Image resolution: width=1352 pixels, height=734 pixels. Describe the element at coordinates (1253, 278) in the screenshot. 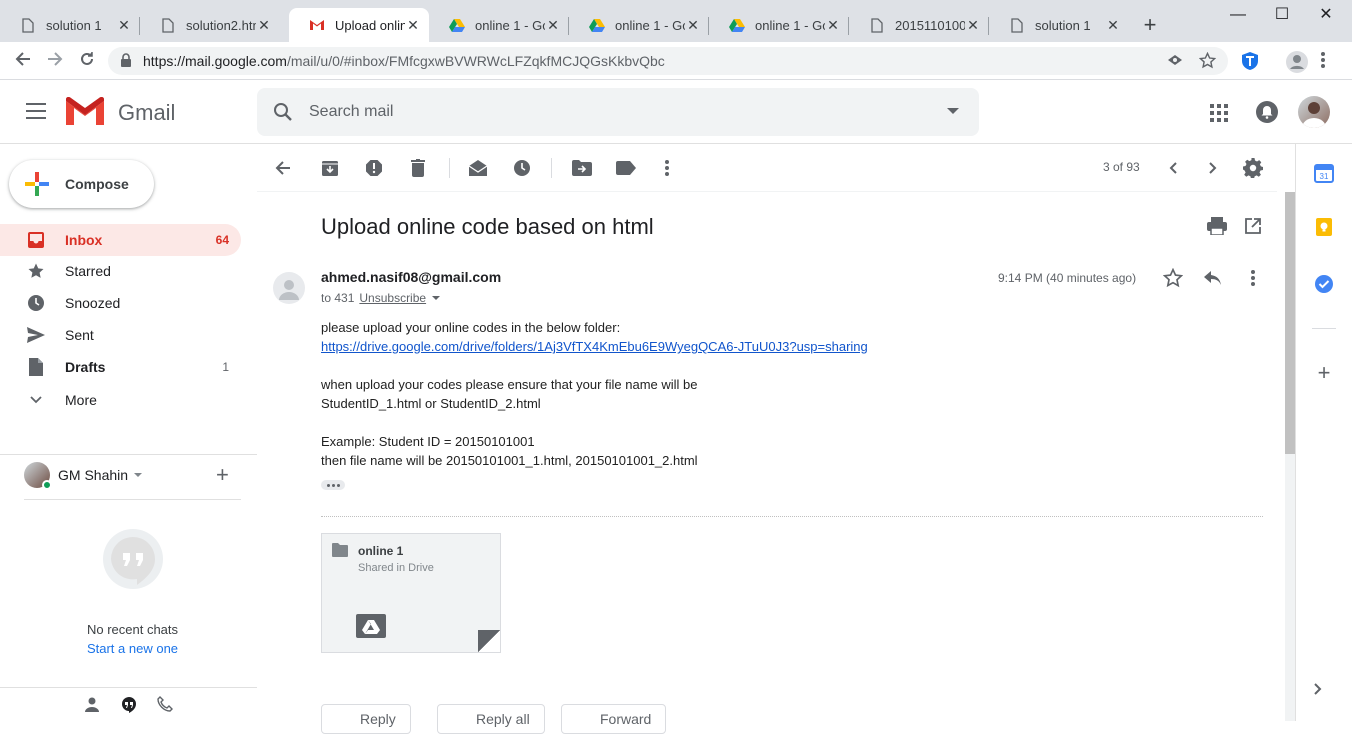

I see `more-email-options-icon` at that location.